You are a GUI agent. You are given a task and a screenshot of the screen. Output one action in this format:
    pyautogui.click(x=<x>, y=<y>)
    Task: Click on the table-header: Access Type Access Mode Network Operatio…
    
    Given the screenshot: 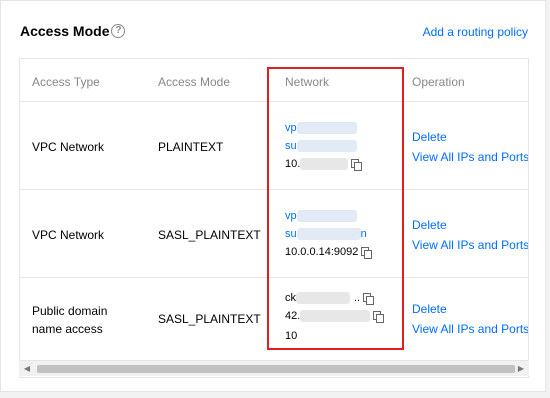 What is the action you would take?
    pyautogui.click(x=274, y=80)
    